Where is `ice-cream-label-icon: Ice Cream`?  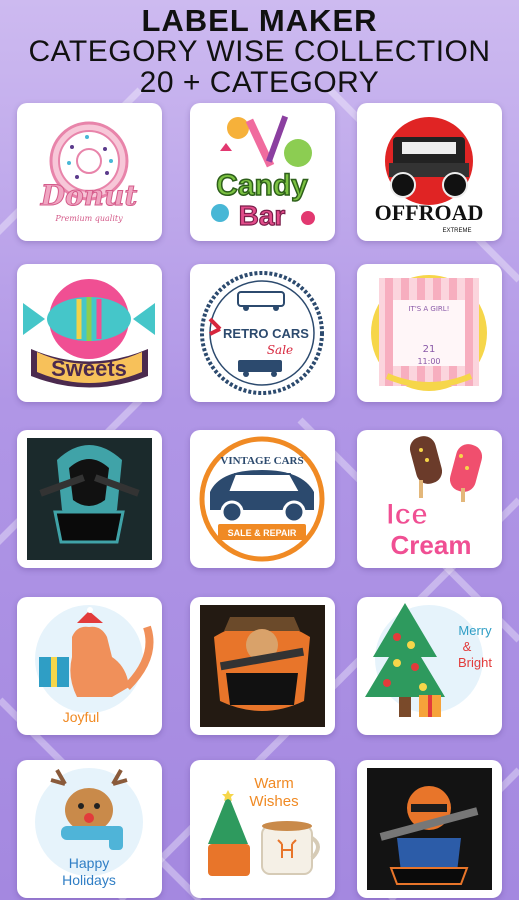 ice-cream-label-icon: Ice Cream is located at coordinates (434, 498).